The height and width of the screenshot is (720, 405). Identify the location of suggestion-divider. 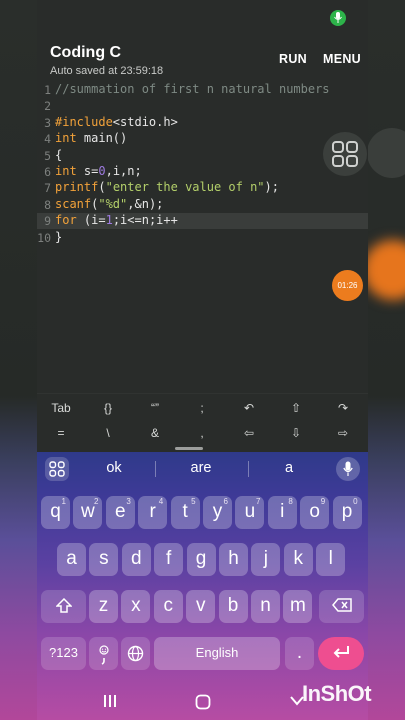
(155, 469).